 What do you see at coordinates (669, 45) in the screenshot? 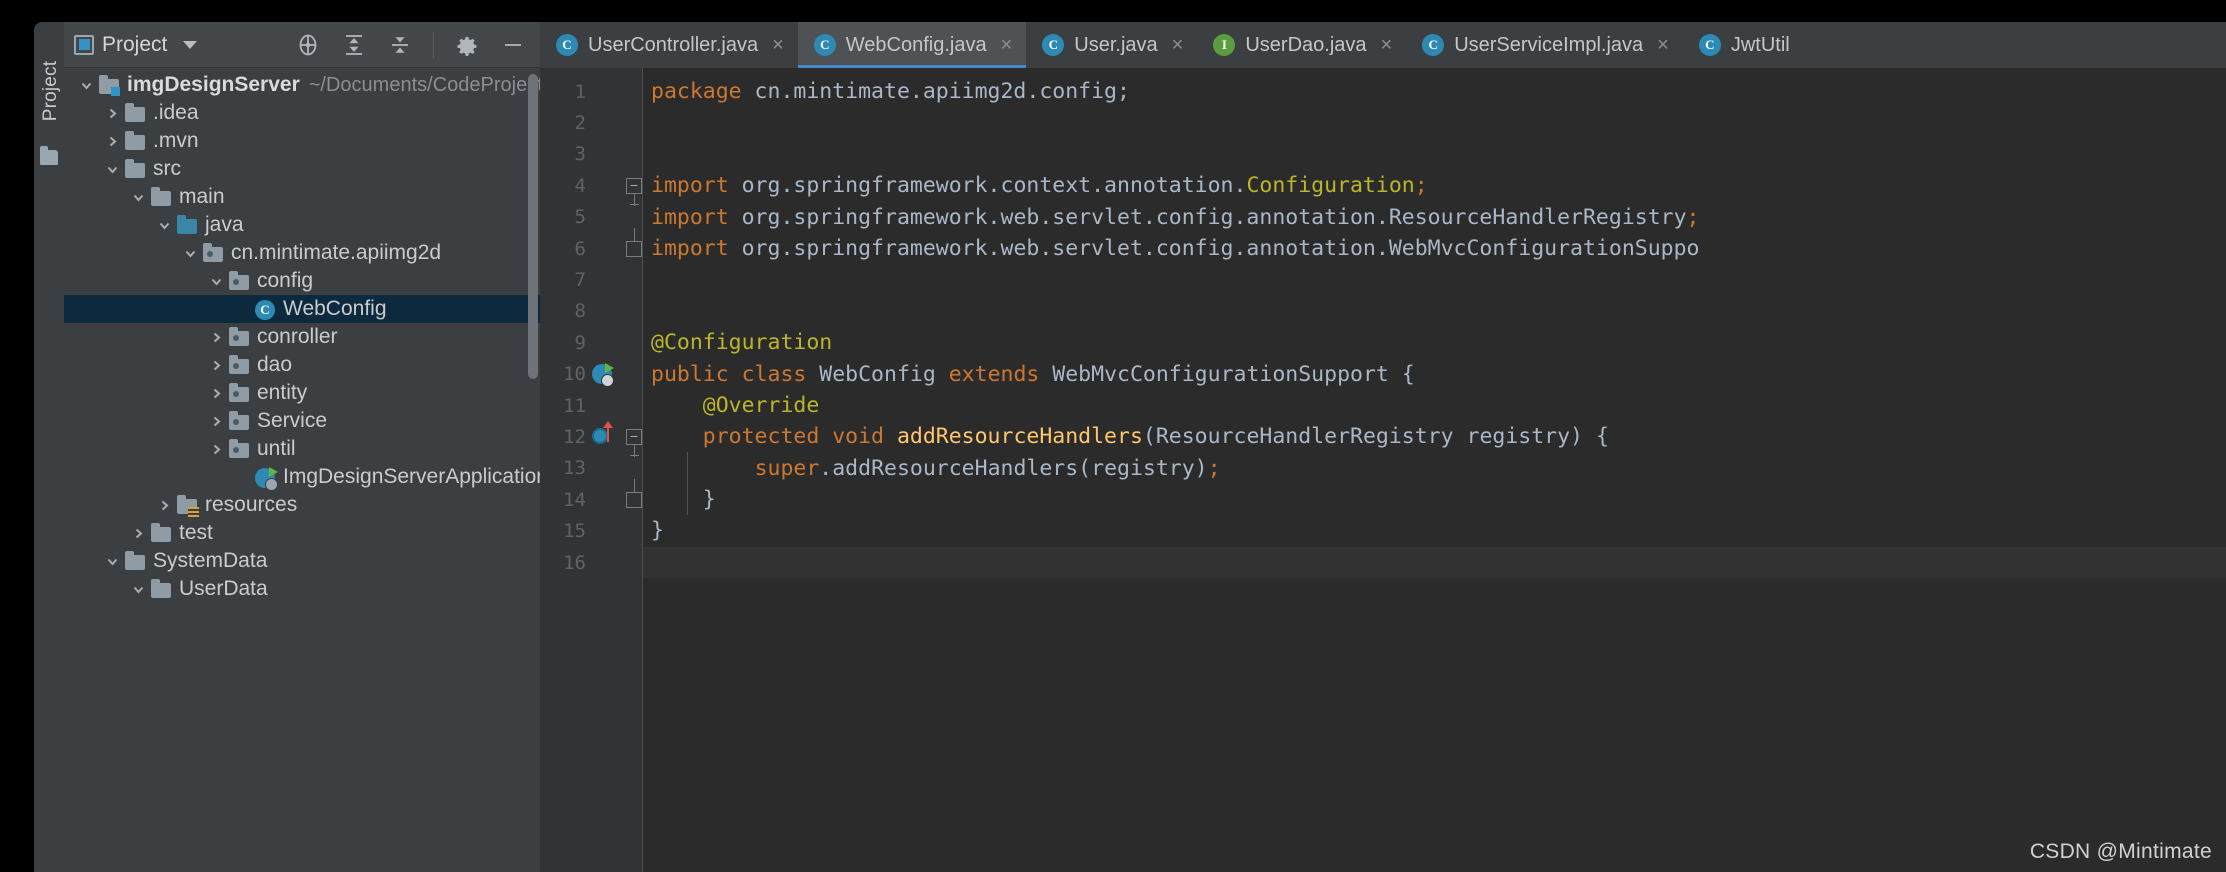
I see `editor-tab: C UserController.java ×` at bounding box center [669, 45].